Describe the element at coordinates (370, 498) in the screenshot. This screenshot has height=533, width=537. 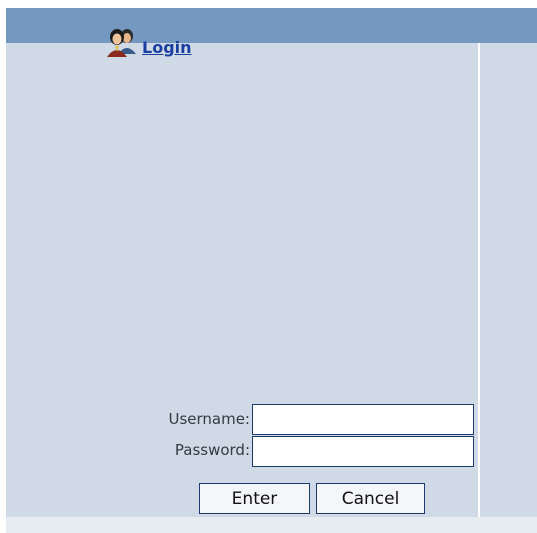
I see `cancel-button: Cancel` at that location.